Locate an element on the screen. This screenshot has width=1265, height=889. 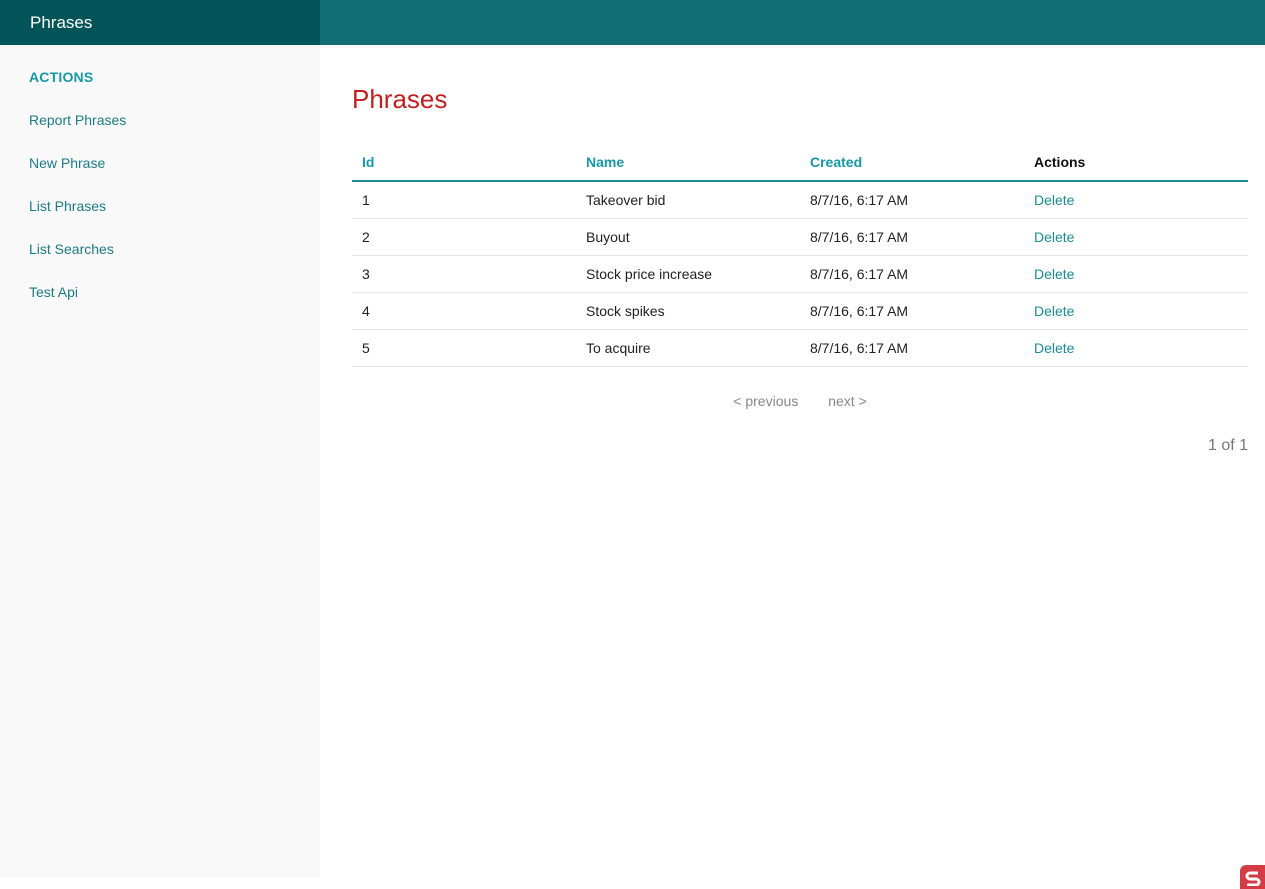
page-title: Phrases is located at coordinates (400, 99).